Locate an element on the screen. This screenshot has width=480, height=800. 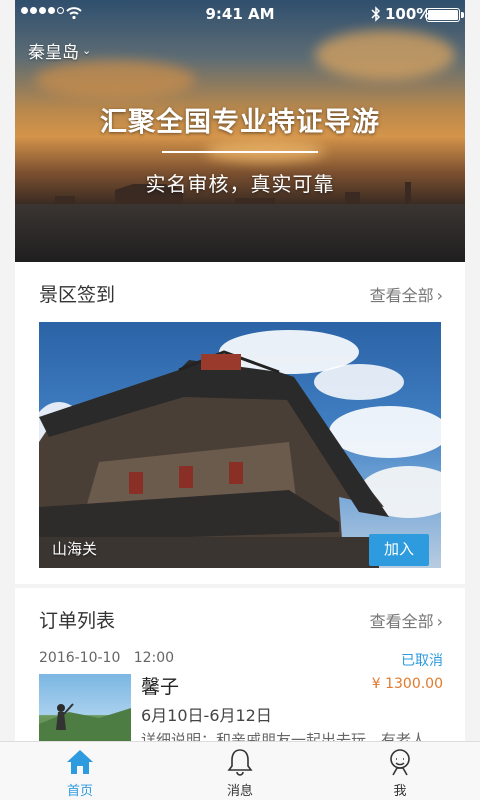
city-name: 秦皇岛 is located at coordinates (53, 53).